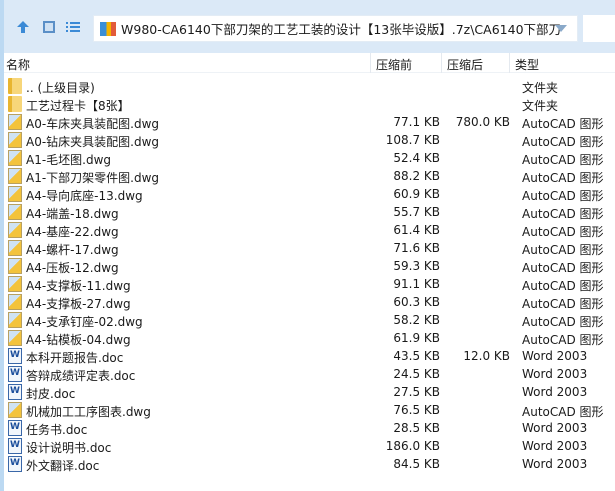 This screenshot has width=615, height=491. I want to click on size-before: 61.9 KB, so click(416, 338).